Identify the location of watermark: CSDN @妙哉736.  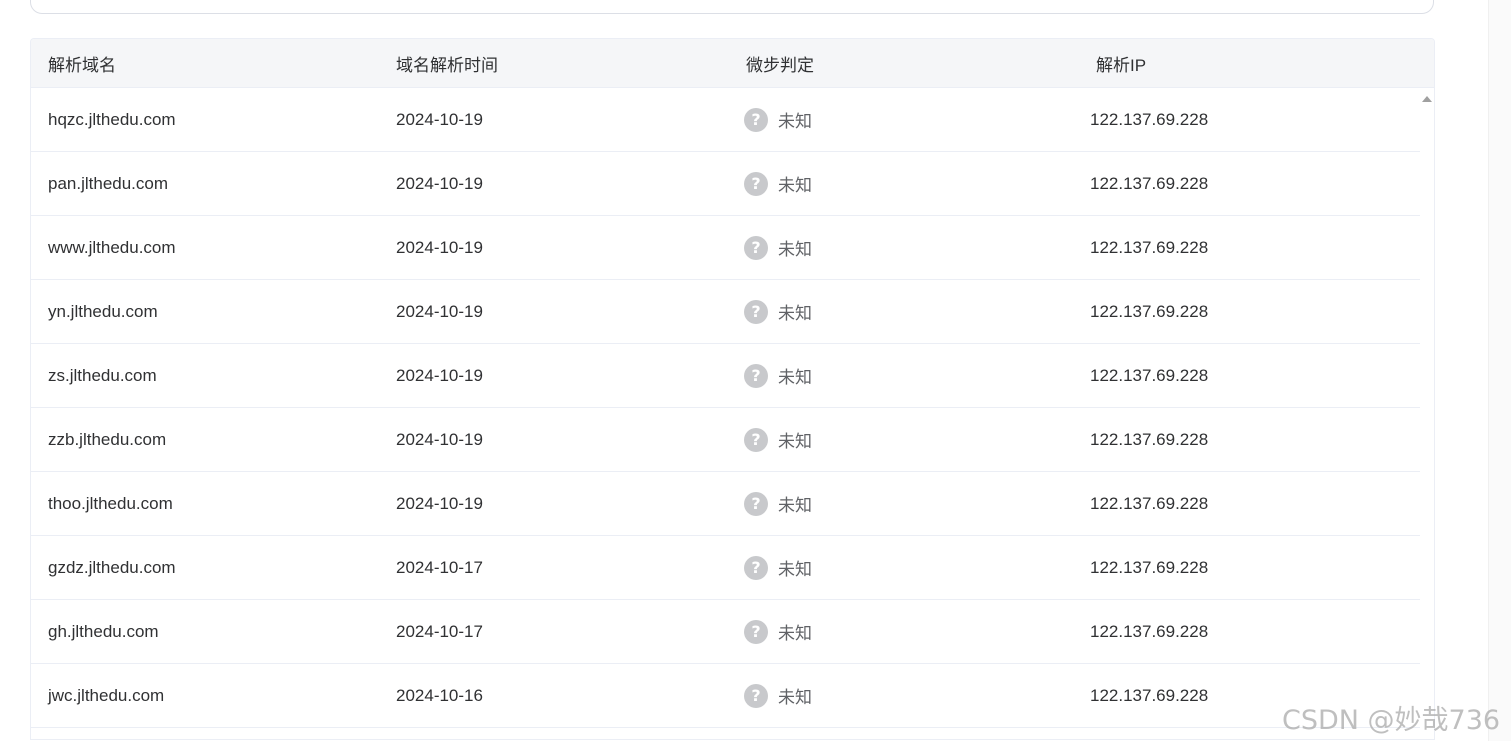
(1391, 720).